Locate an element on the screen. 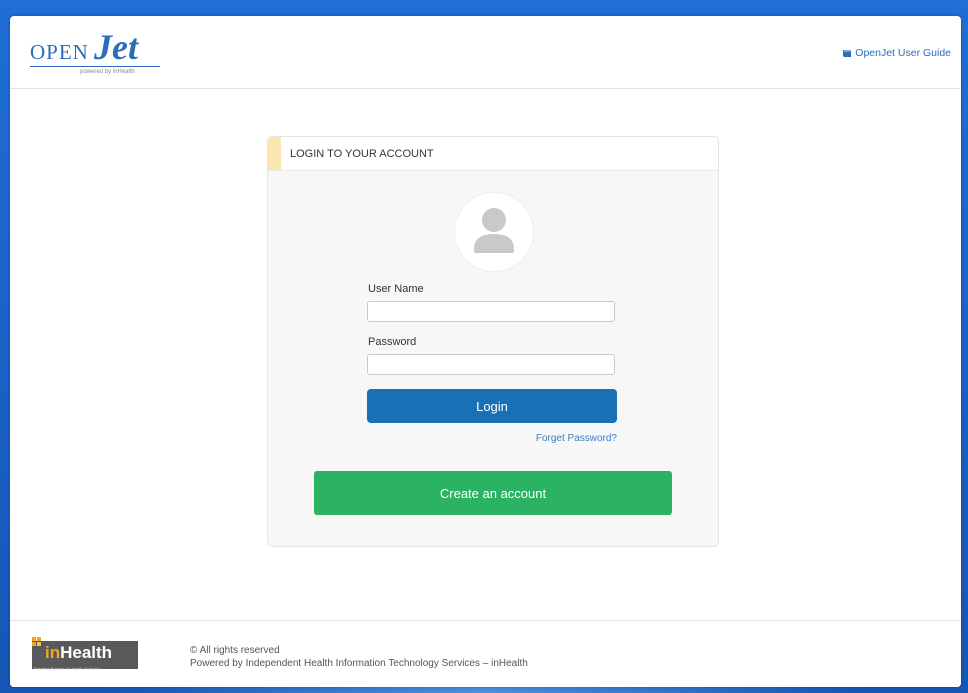  logo-tagline: Breaking Barriers for Health Evolution is located at coordinates (67, 668).